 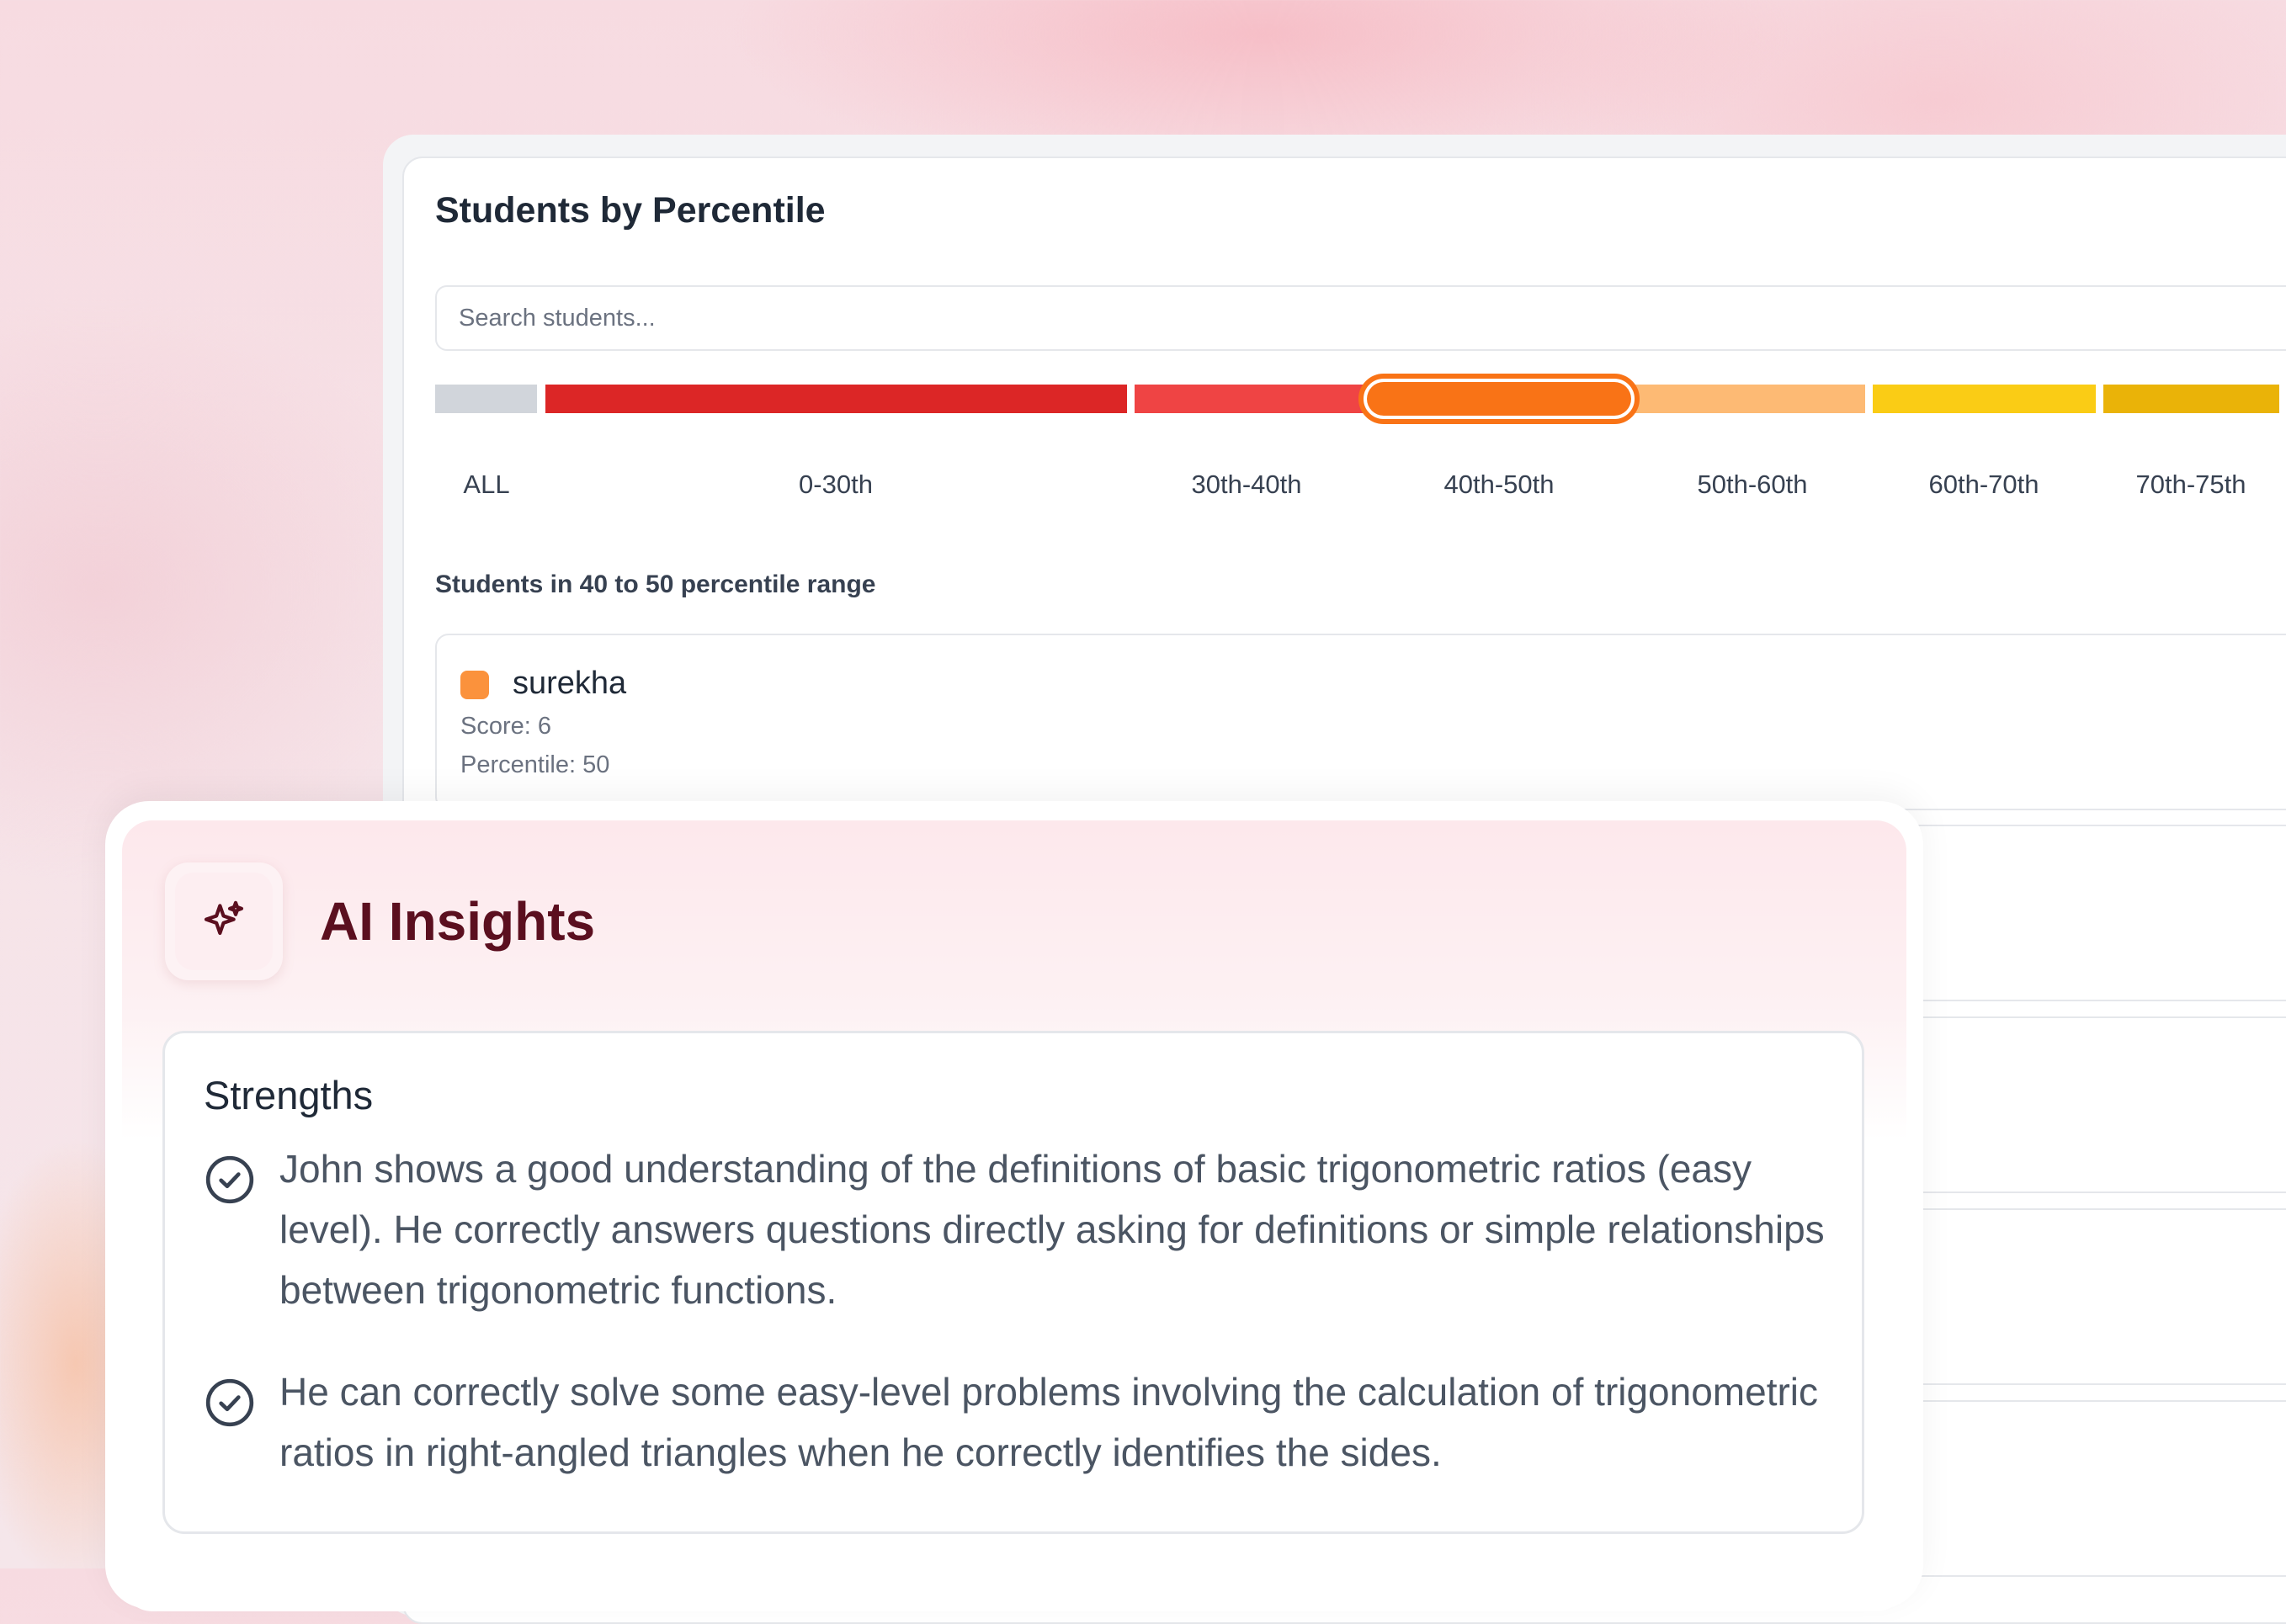 What do you see at coordinates (535, 764) in the screenshot?
I see `student-percentile: Percentile: 50` at bounding box center [535, 764].